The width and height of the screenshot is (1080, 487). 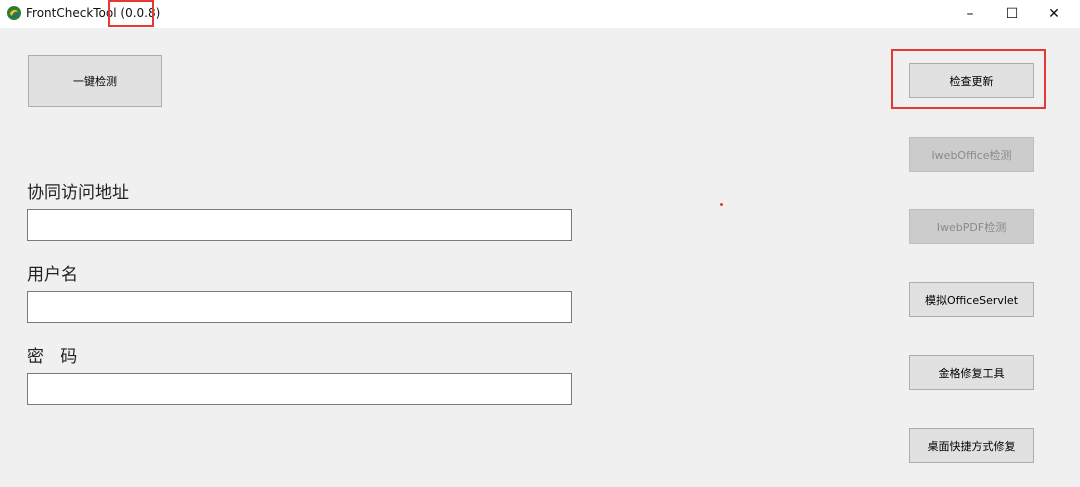 What do you see at coordinates (52, 357) in the screenshot?
I see `password-label: 密 码` at bounding box center [52, 357].